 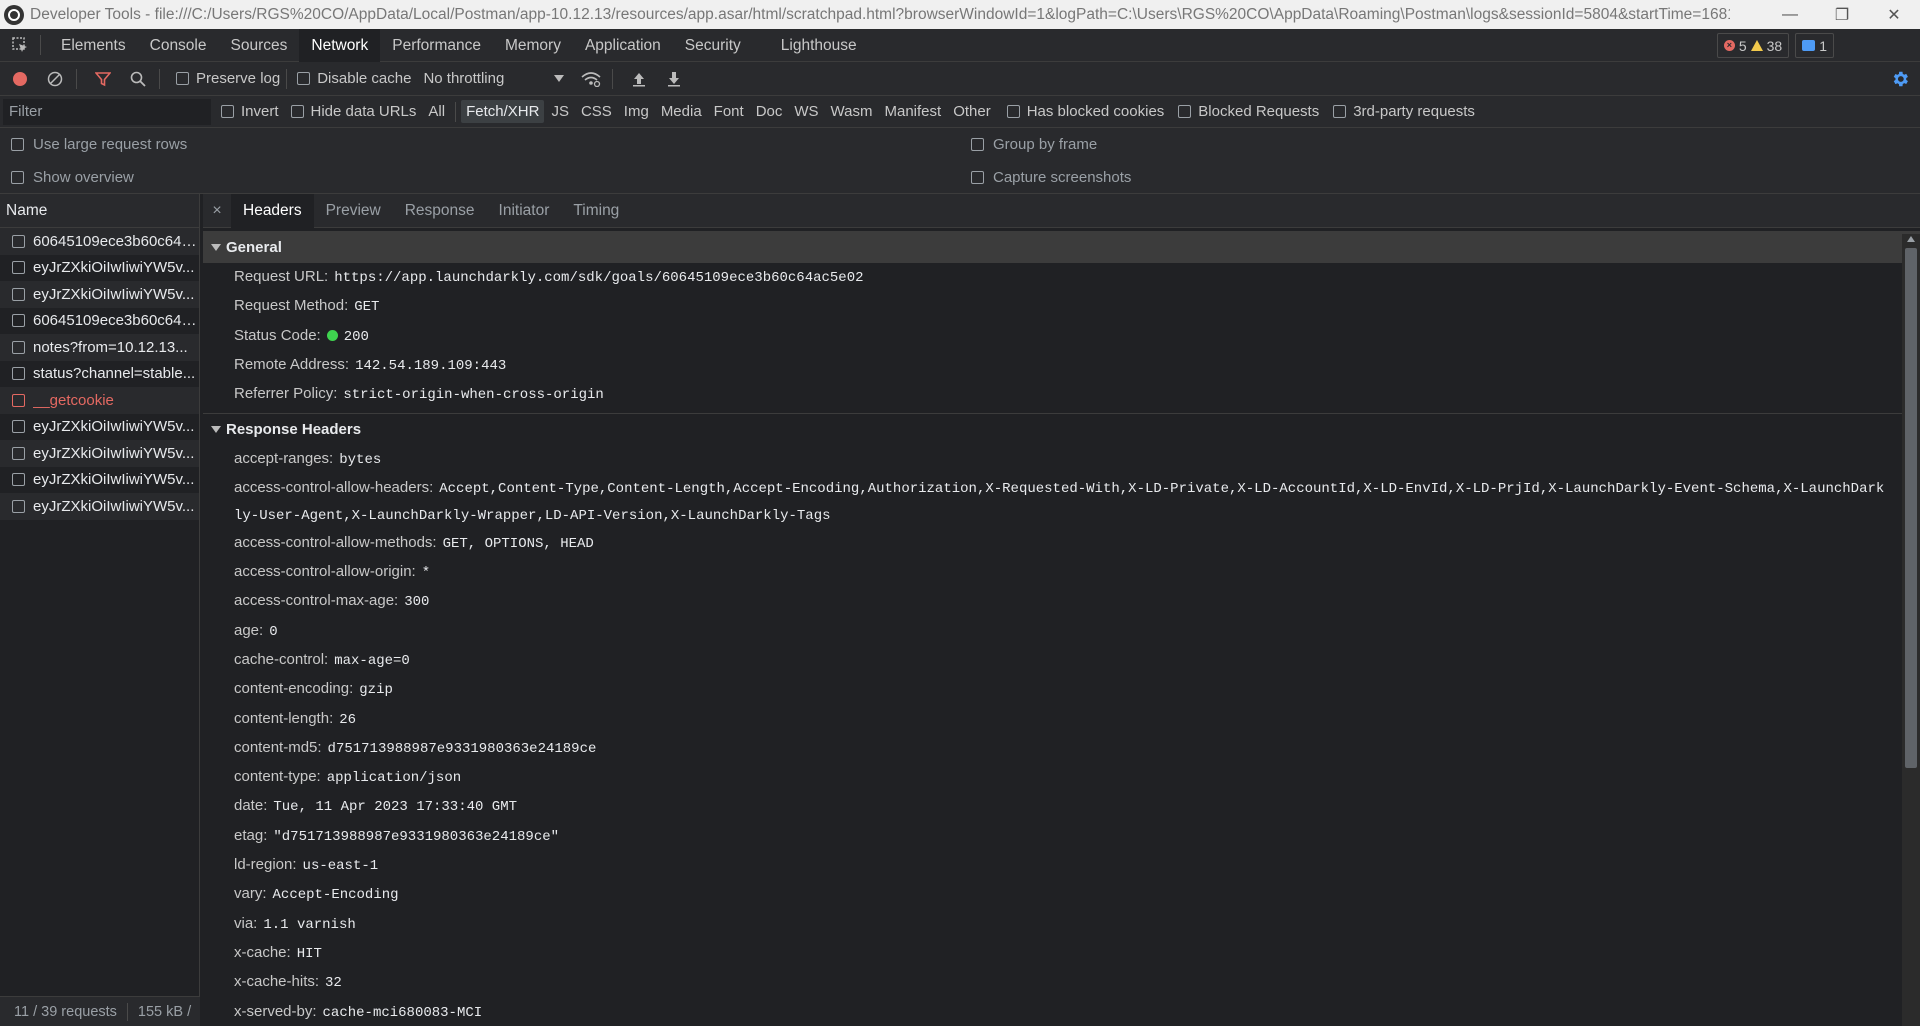 I want to click on capture-screenshots-checkbox: Capture screenshots, so click(x=1051, y=177).